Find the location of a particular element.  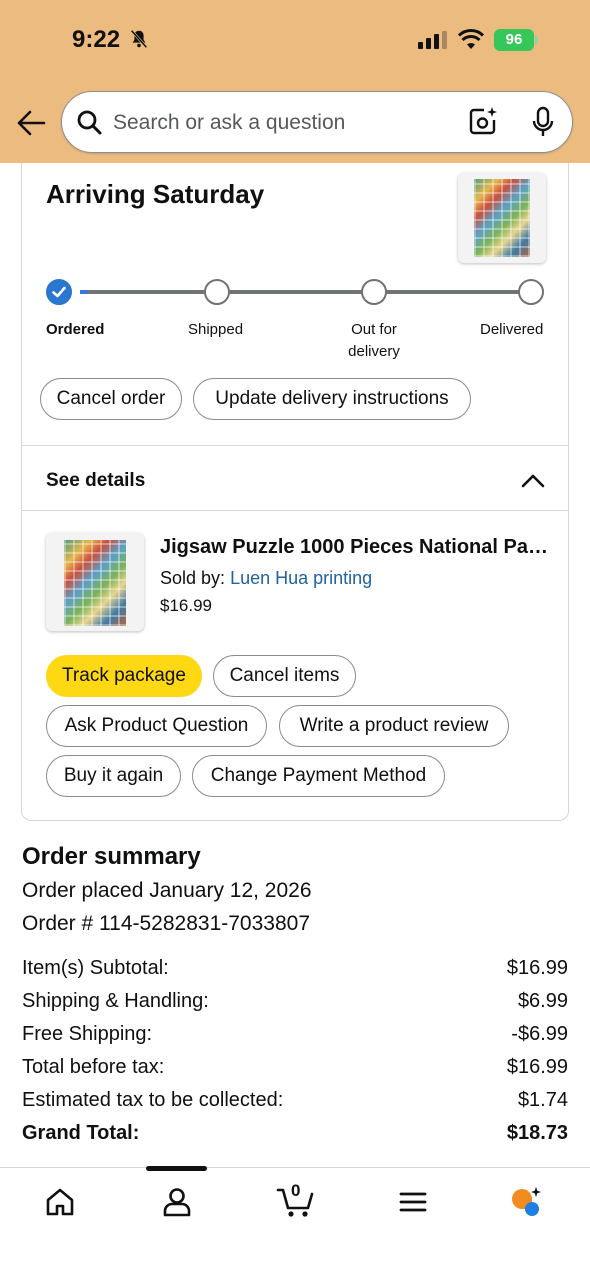

battery-icon: 96 is located at coordinates (517, 40).